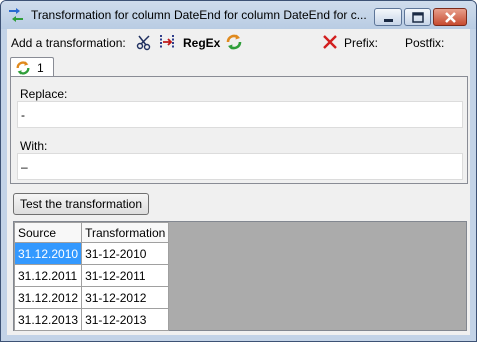 The height and width of the screenshot is (342, 477). I want to click on with-label: With:, so click(34, 146).